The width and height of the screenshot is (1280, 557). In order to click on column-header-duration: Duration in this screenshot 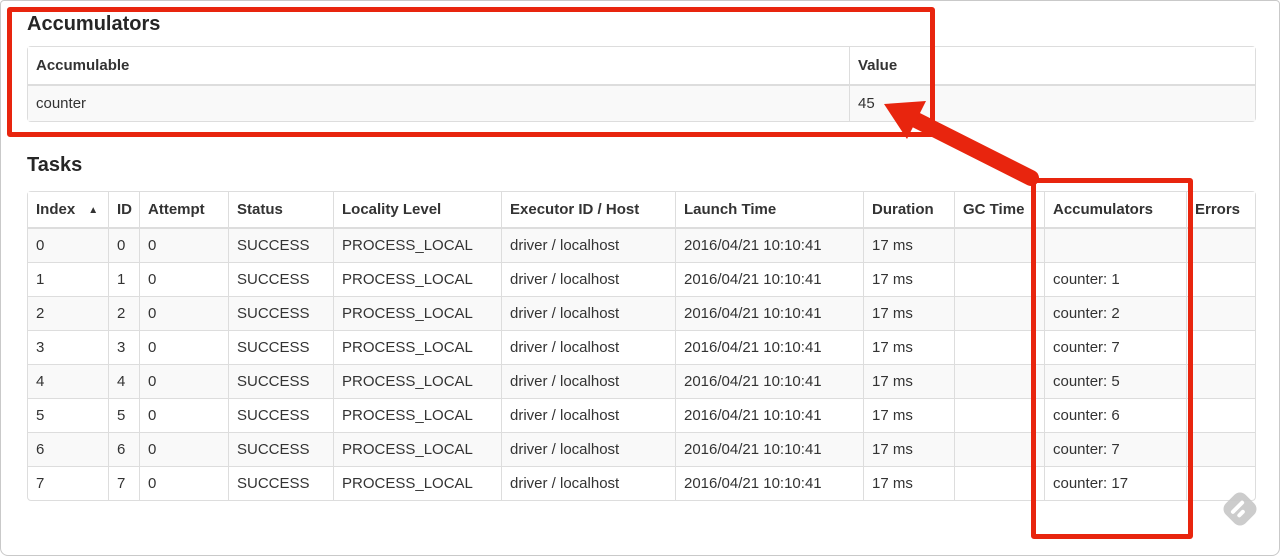, I will do `click(909, 210)`.